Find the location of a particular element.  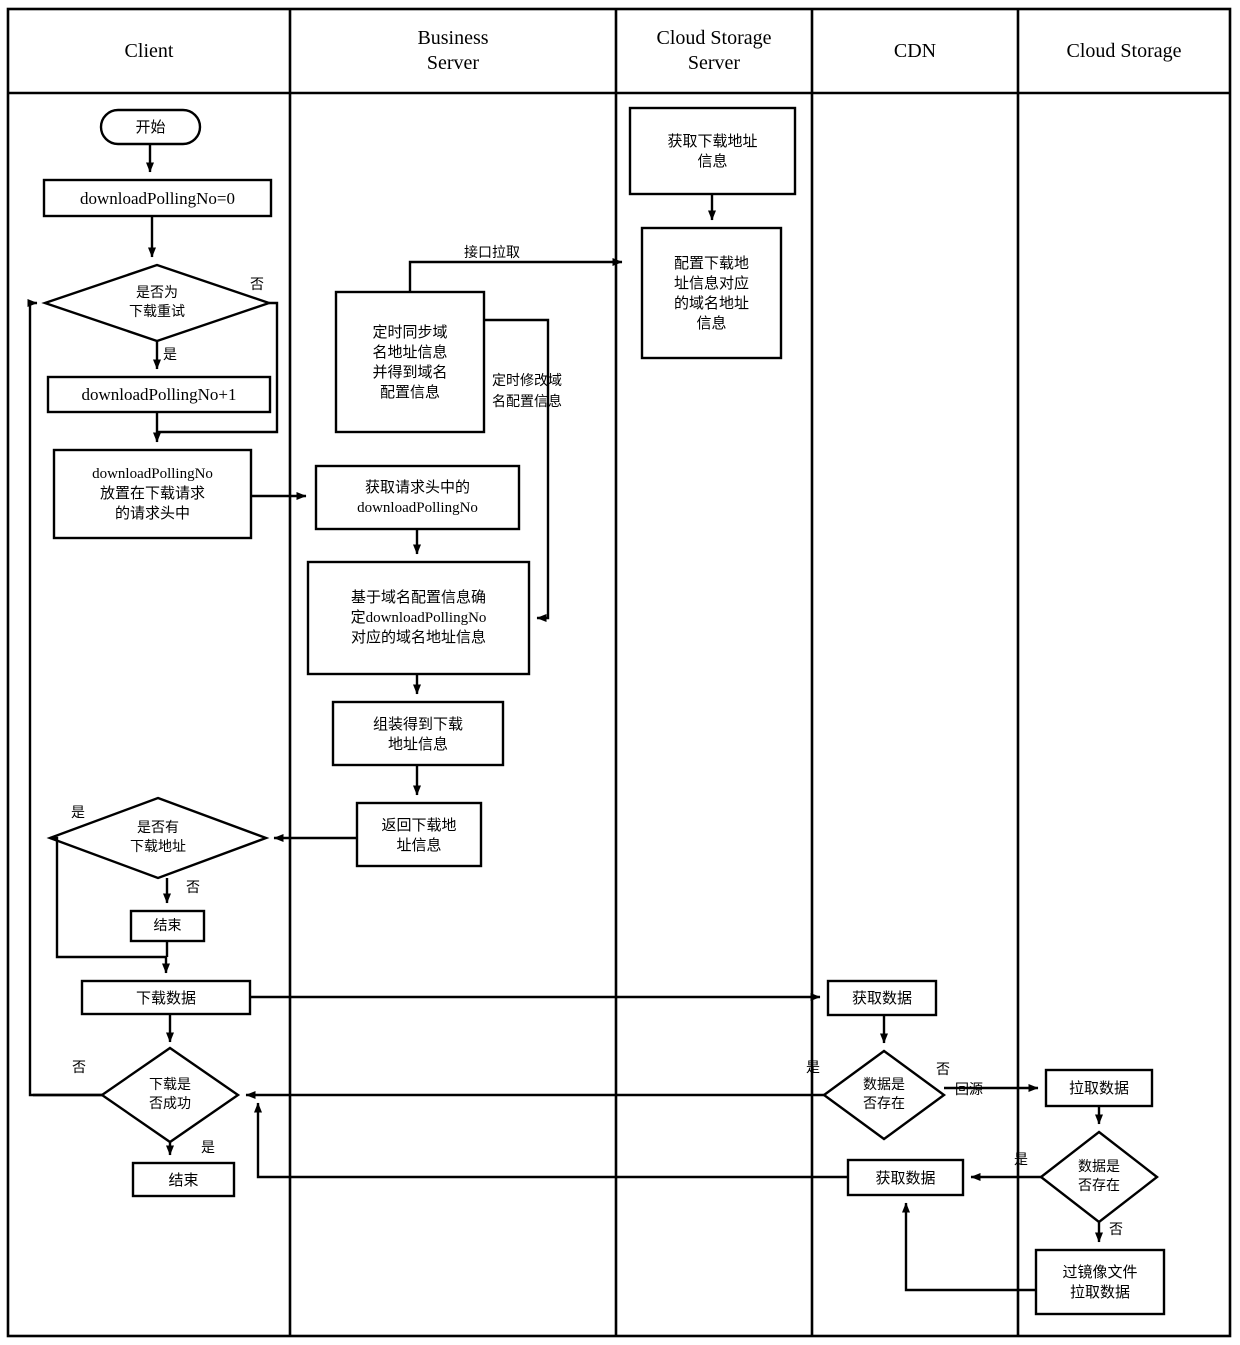

node-start-shape is located at coordinates (150, 127).